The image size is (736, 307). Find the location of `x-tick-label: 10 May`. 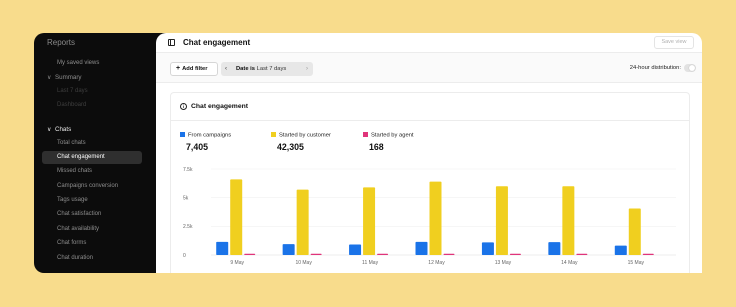

x-tick-label: 10 May is located at coordinates (303, 263).